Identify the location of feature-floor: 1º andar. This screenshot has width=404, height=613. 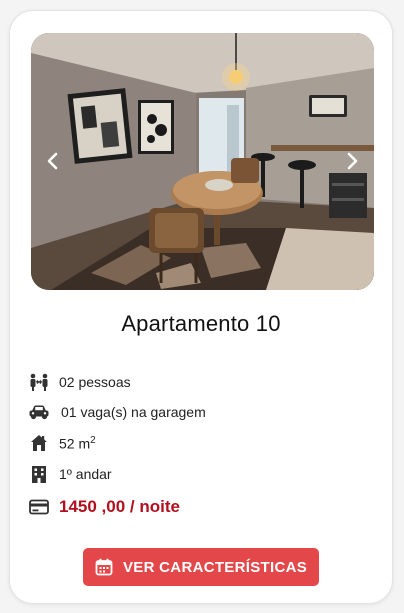
(70, 474).